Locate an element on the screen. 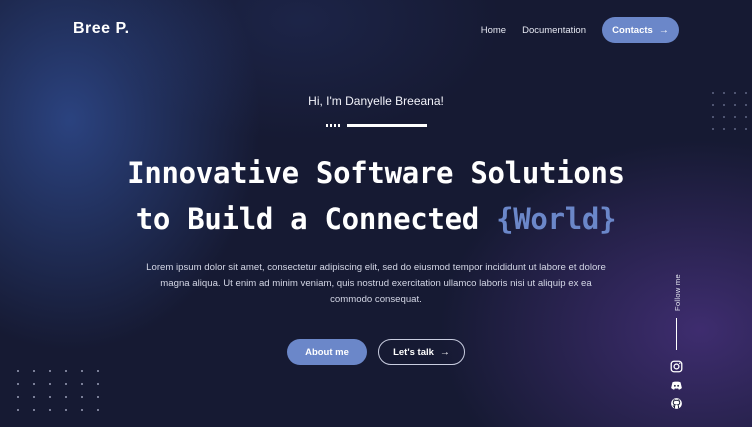 This screenshot has height=427, width=752. follow-divider is located at coordinates (676, 334).